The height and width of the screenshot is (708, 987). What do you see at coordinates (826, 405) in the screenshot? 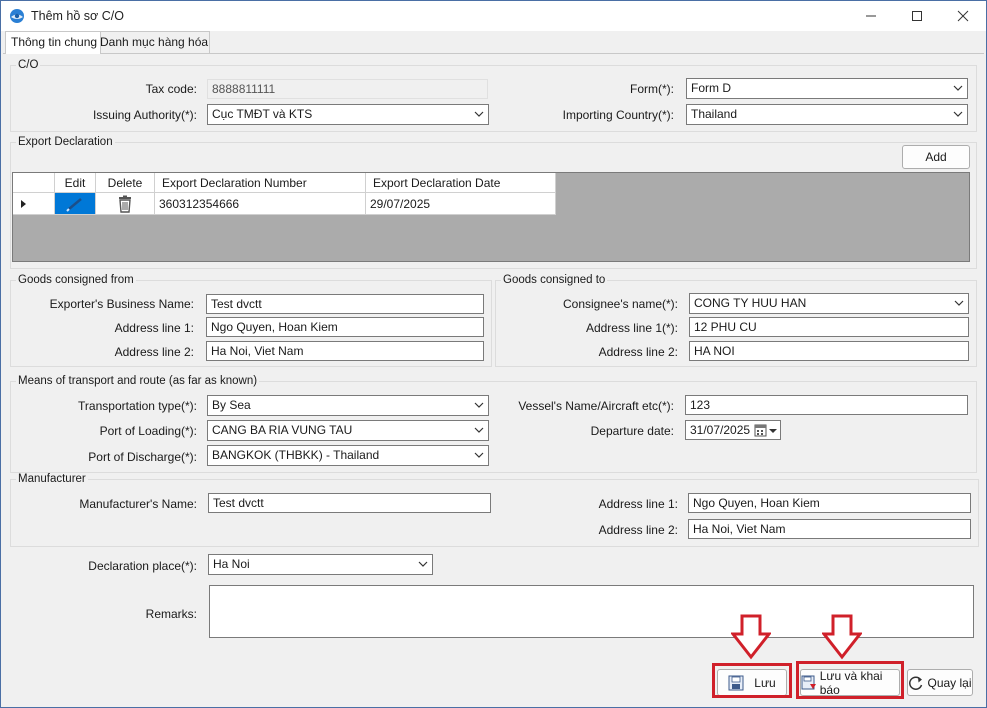
I see `vessel-name-field: 123` at bounding box center [826, 405].